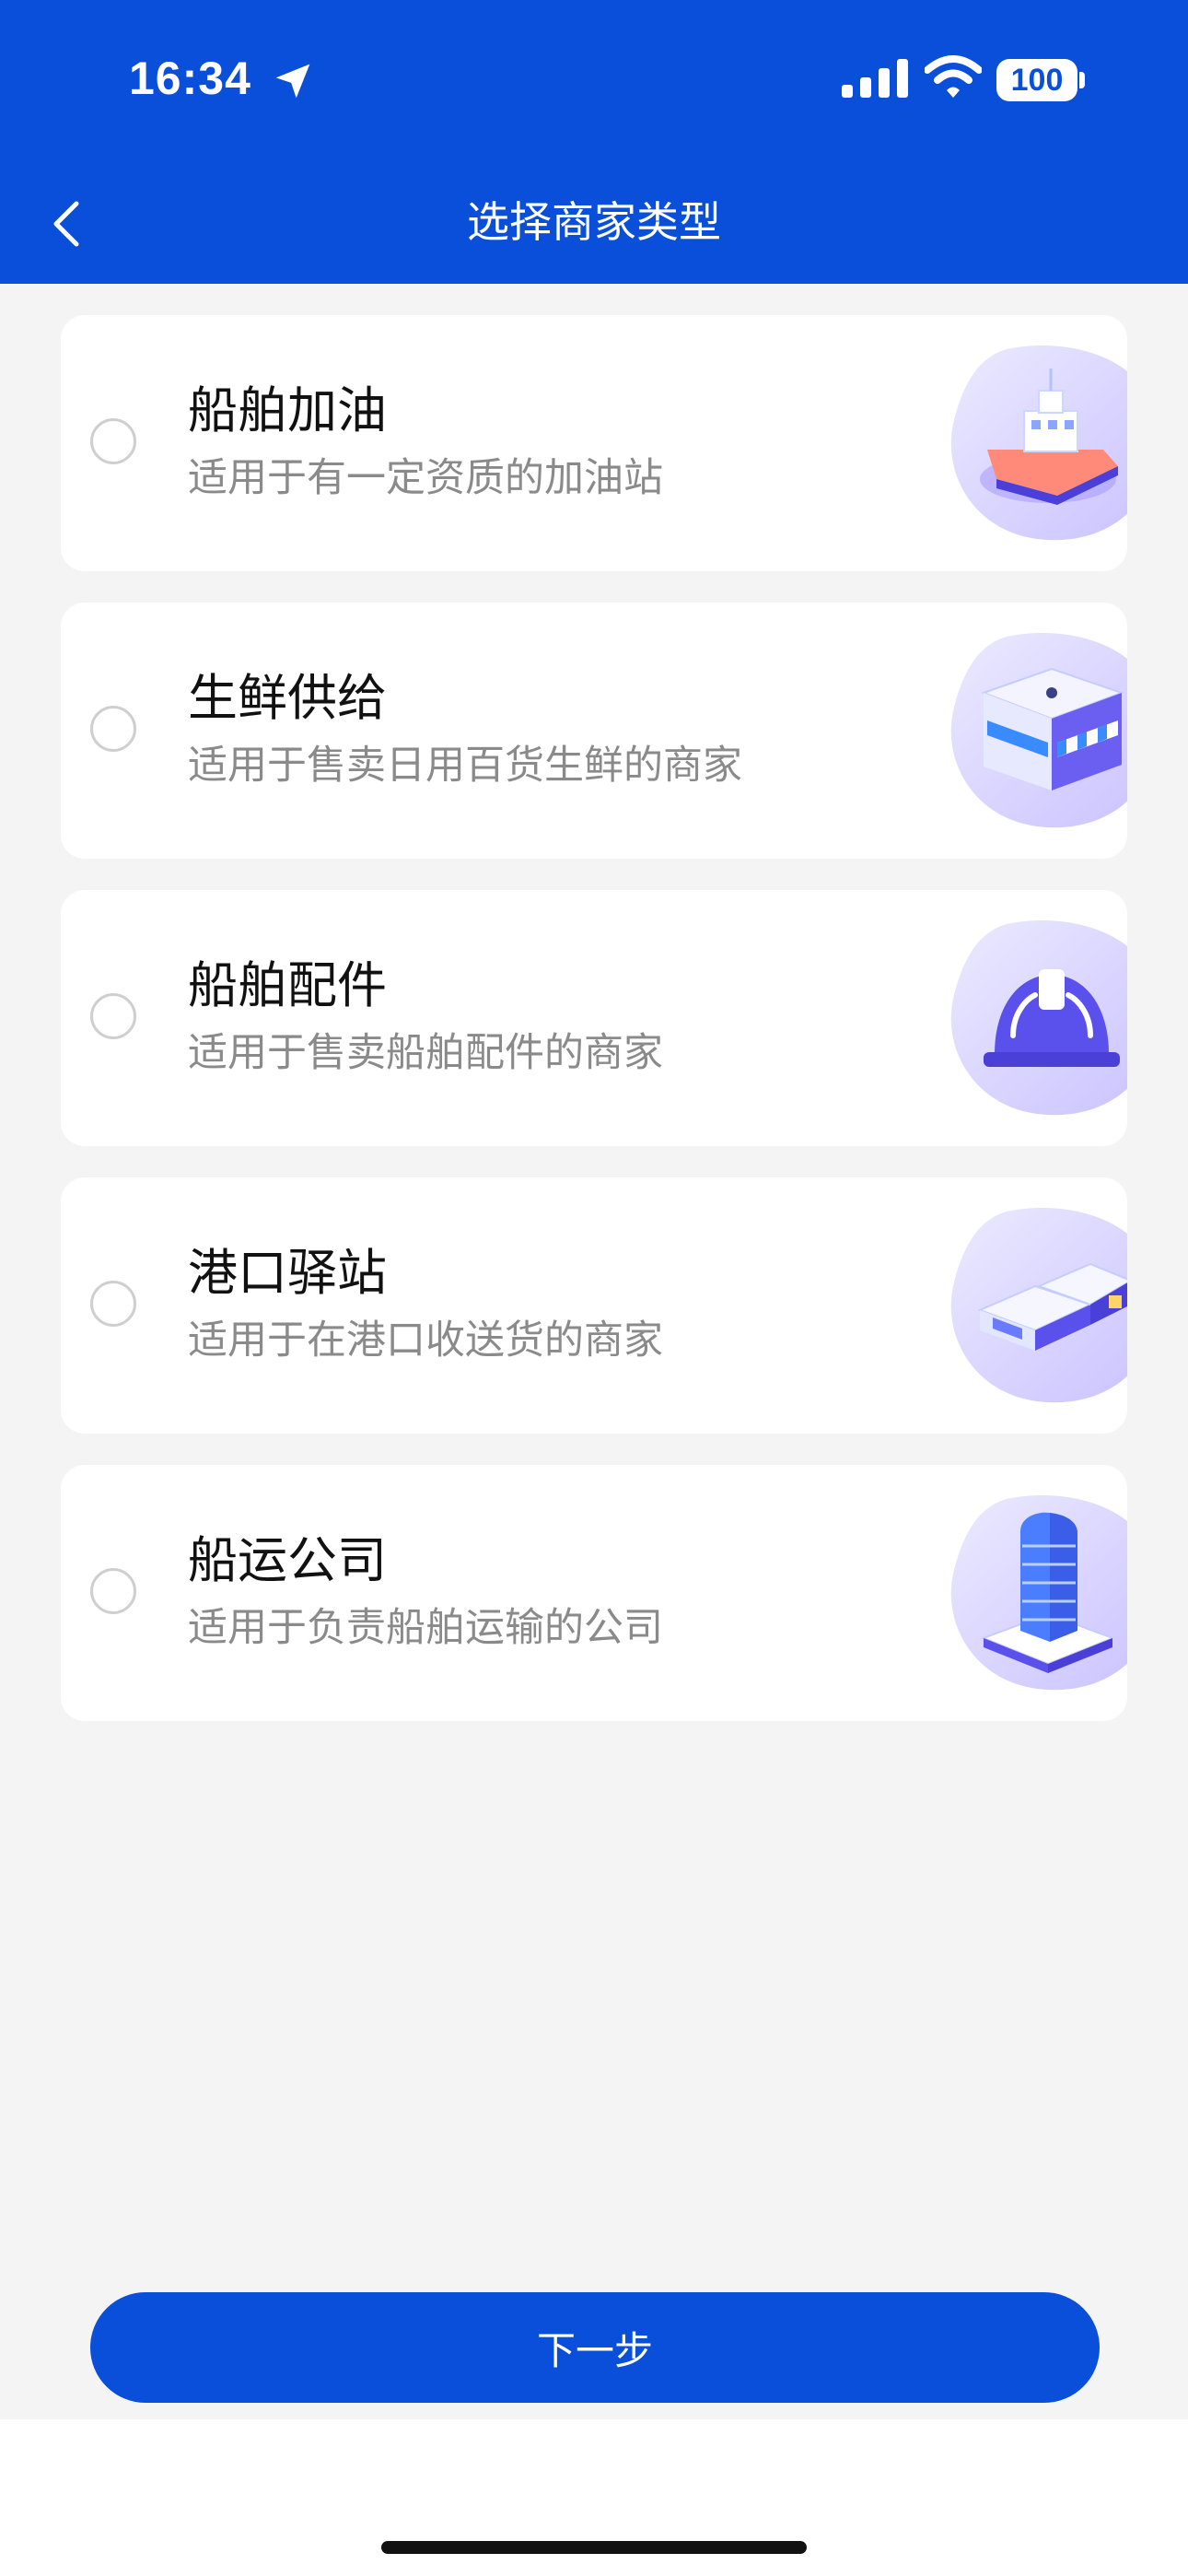  What do you see at coordinates (287, 698) in the screenshot?
I see `option-title: 生鲜供给` at bounding box center [287, 698].